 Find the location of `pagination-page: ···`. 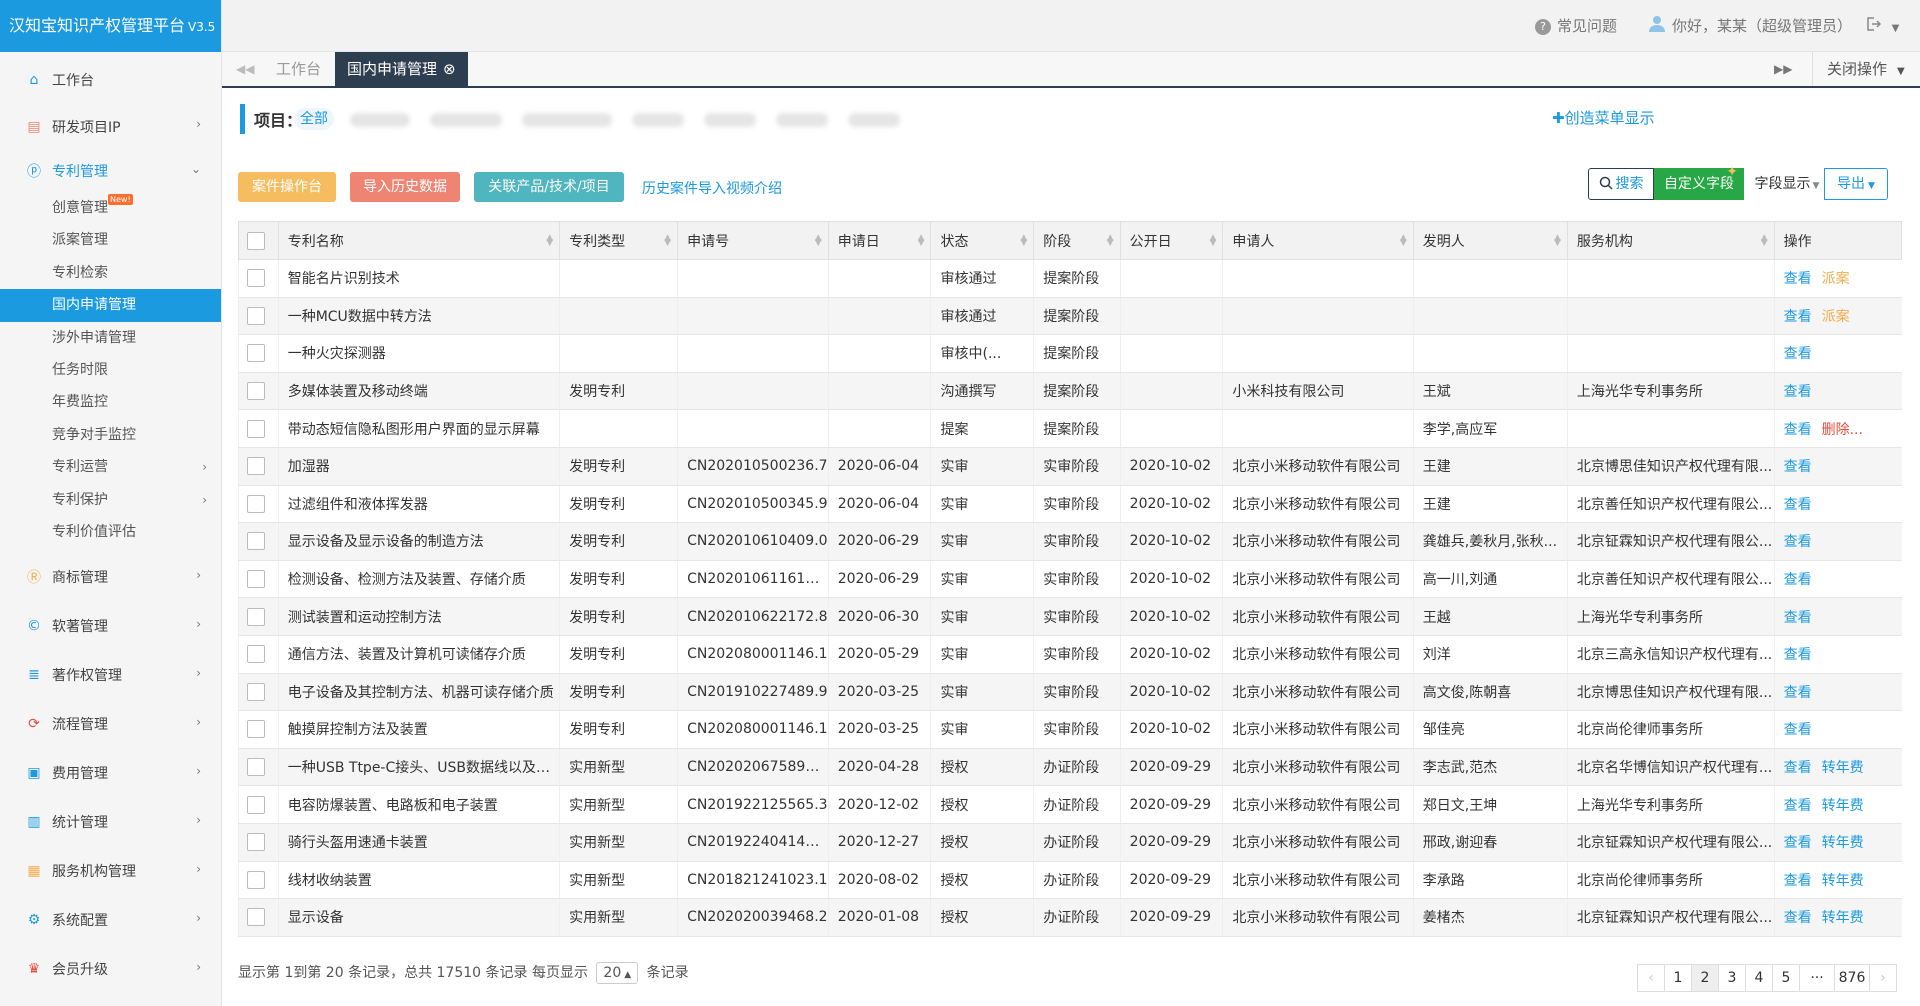

pagination-page: ··· is located at coordinates (1817, 978).